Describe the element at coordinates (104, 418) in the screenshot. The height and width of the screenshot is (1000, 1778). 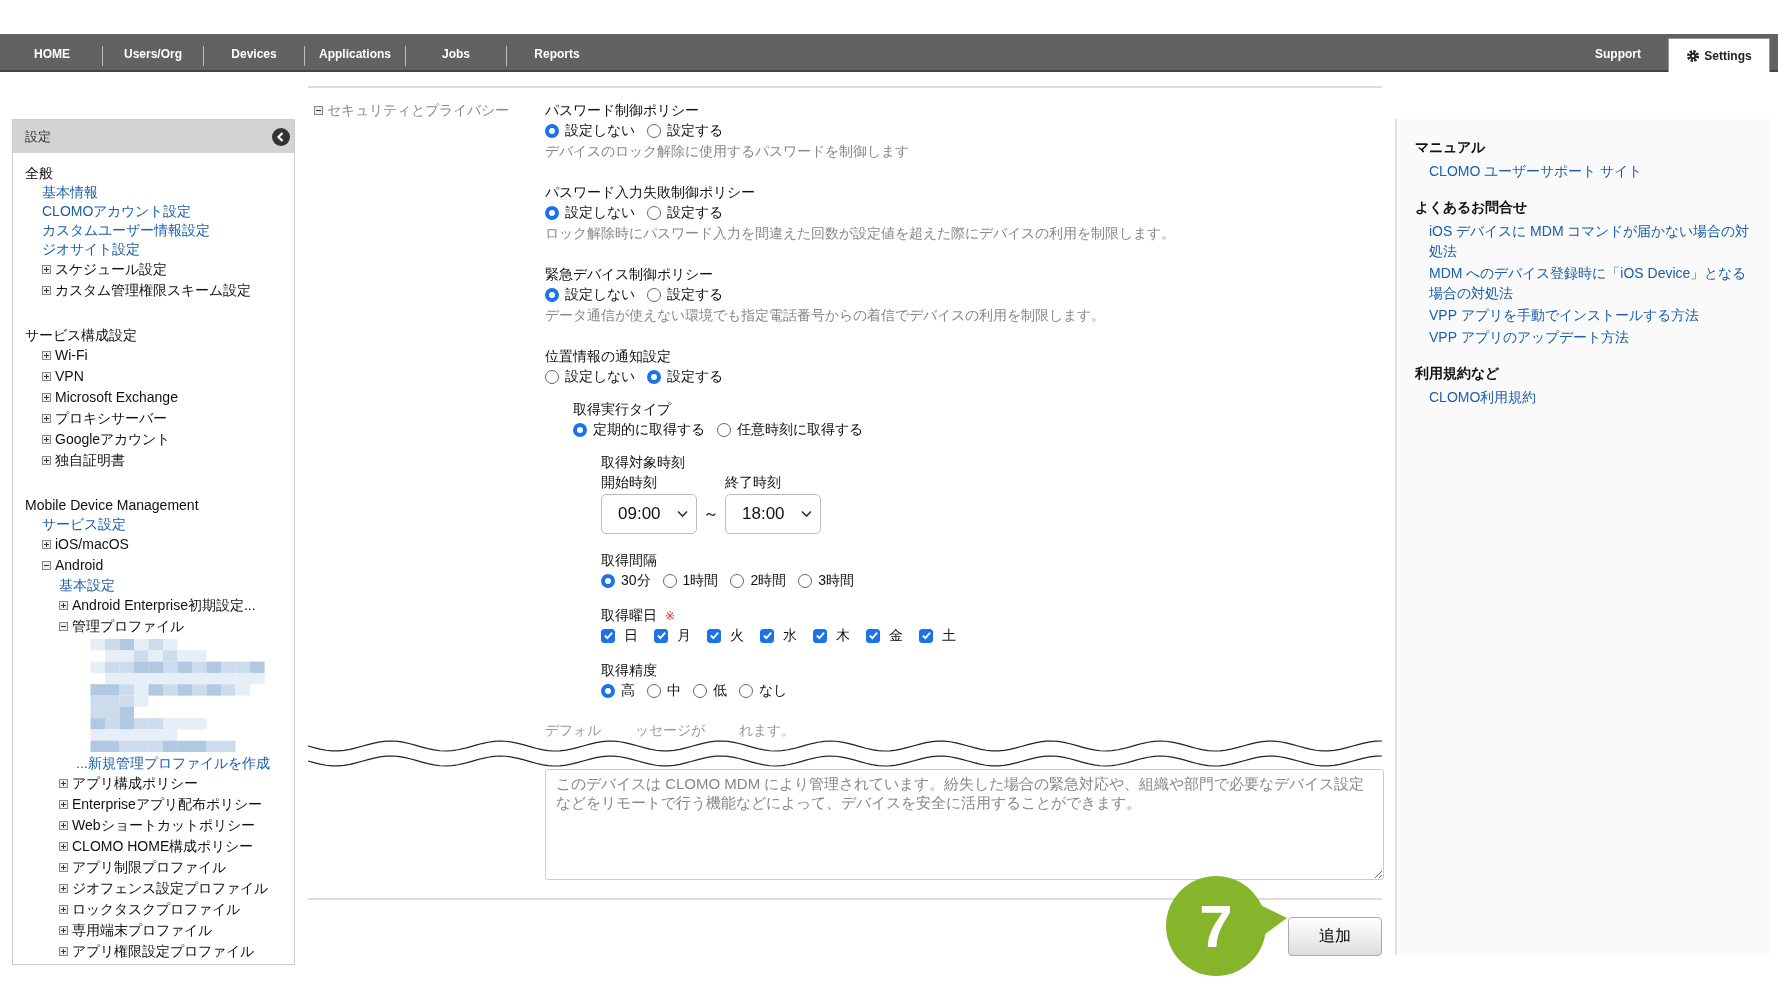
I see `tree-item: プロキシサーバー` at that location.